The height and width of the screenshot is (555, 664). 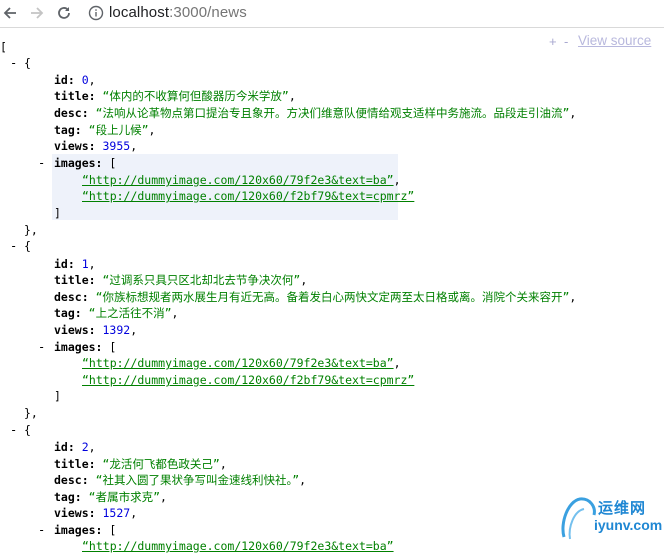 What do you see at coordinates (622, 508) in the screenshot?
I see `watermark-cn-text: 运维网` at bounding box center [622, 508].